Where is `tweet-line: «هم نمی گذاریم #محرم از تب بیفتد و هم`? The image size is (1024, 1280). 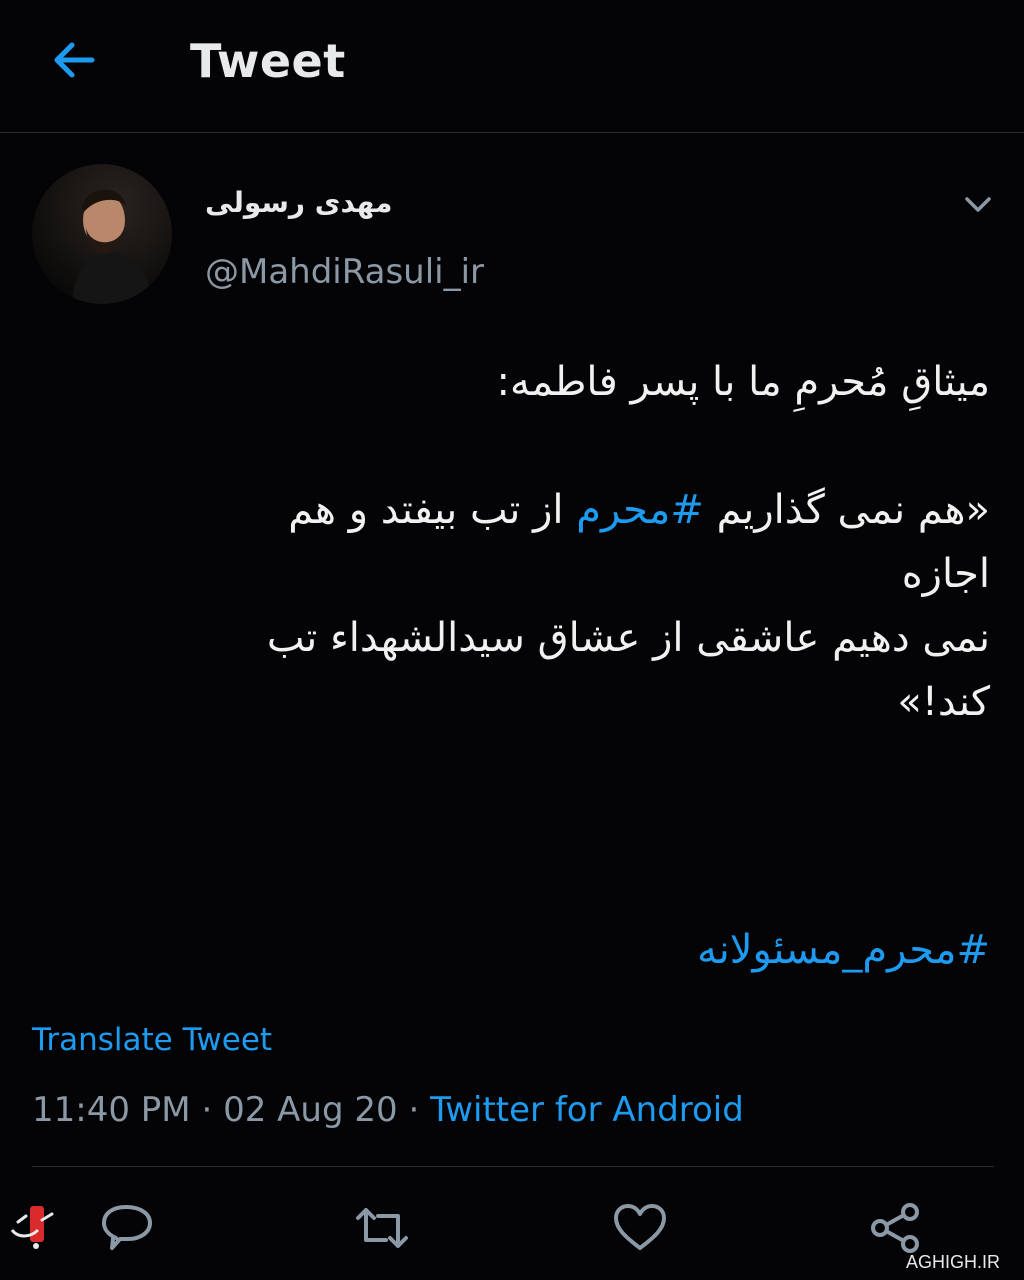 tweet-line: «هم نمی گذاریم #محرم از تب بیفتد و هم is located at coordinates (550, 510).